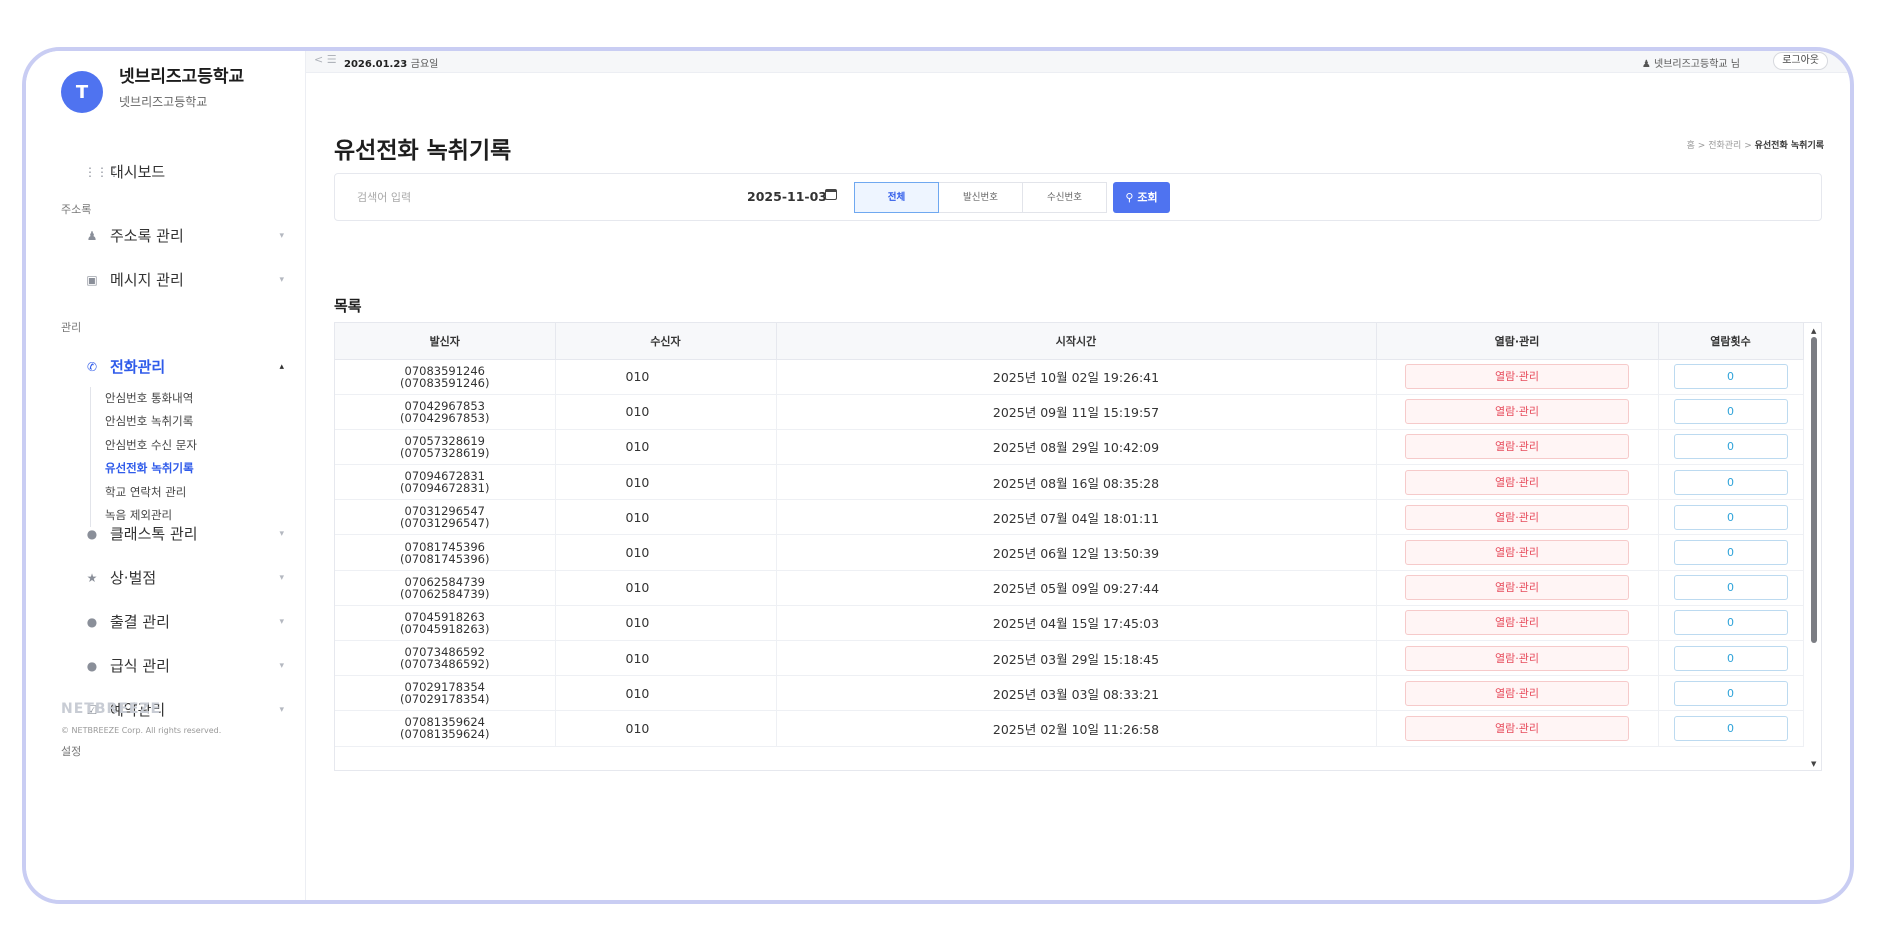 This screenshot has height=952, width=1878. What do you see at coordinates (1691, 146) in the screenshot?
I see `breadcrumb-home: 홈` at bounding box center [1691, 146].